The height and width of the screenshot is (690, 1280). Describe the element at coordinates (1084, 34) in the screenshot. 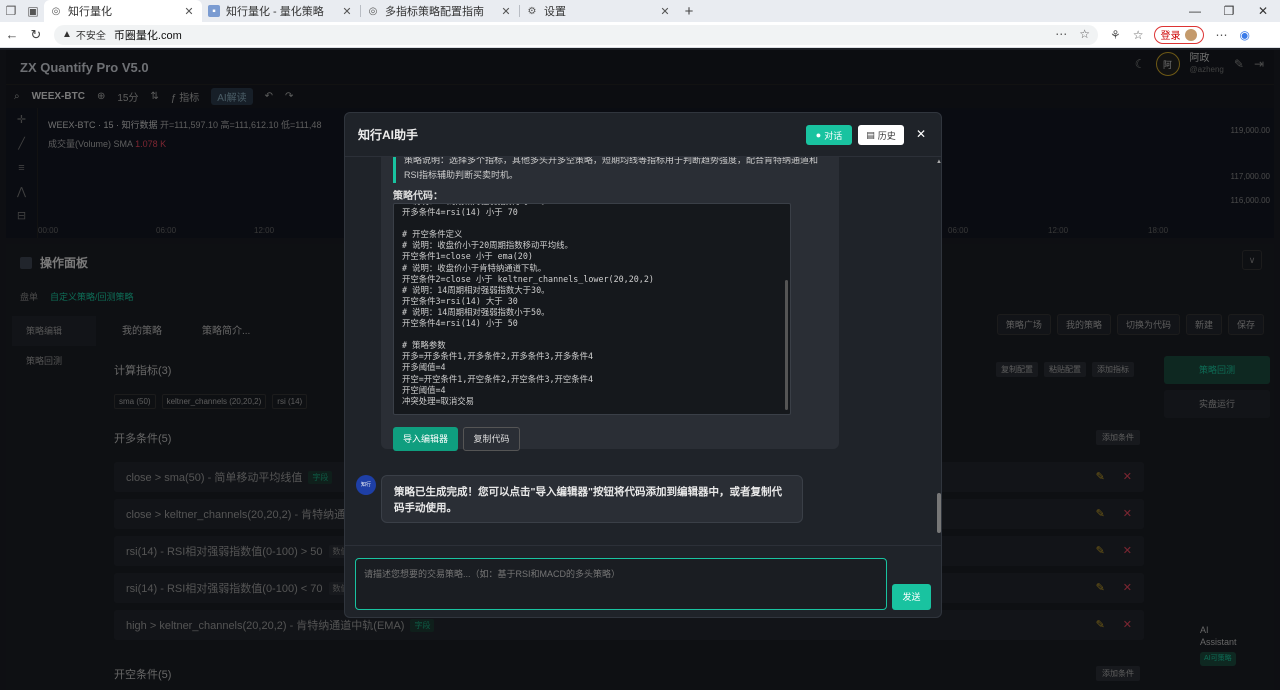

I see `favorite-star-icon: ☆` at that location.